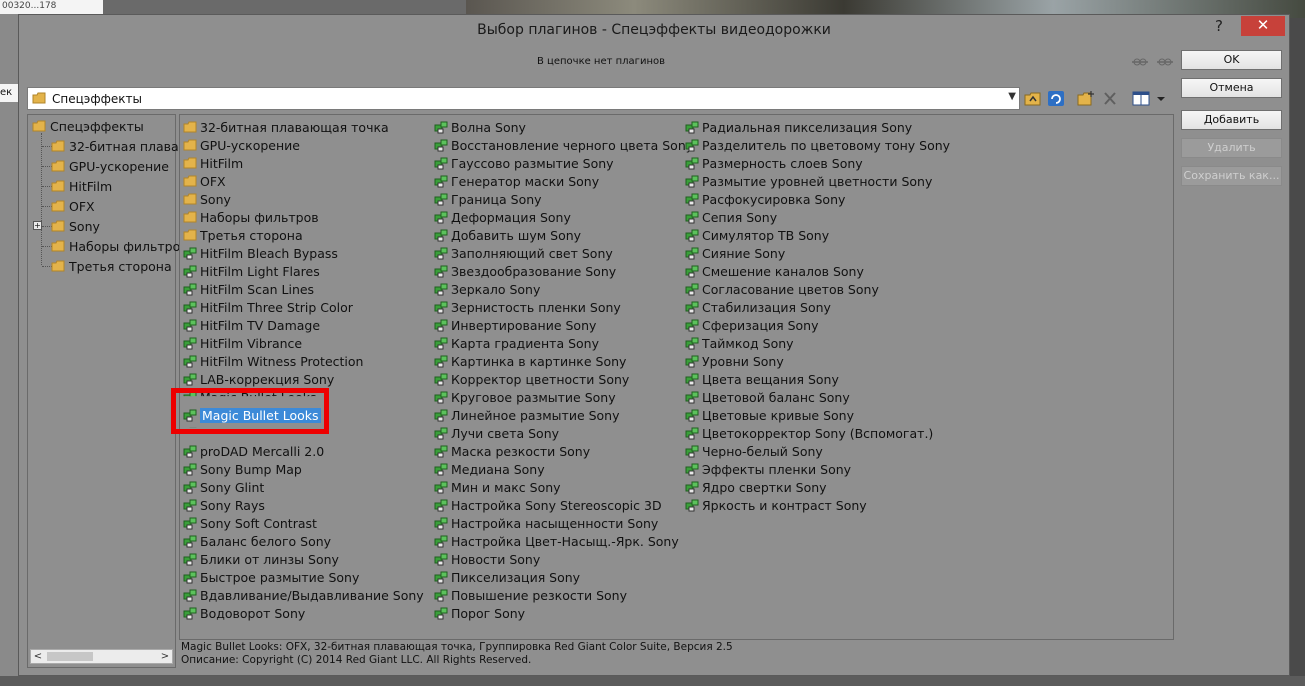  What do you see at coordinates (303, 577) in the screenshot?
I see `plugin-list-item: Быстрое размытие Sony` at bounding box center [303, 577].